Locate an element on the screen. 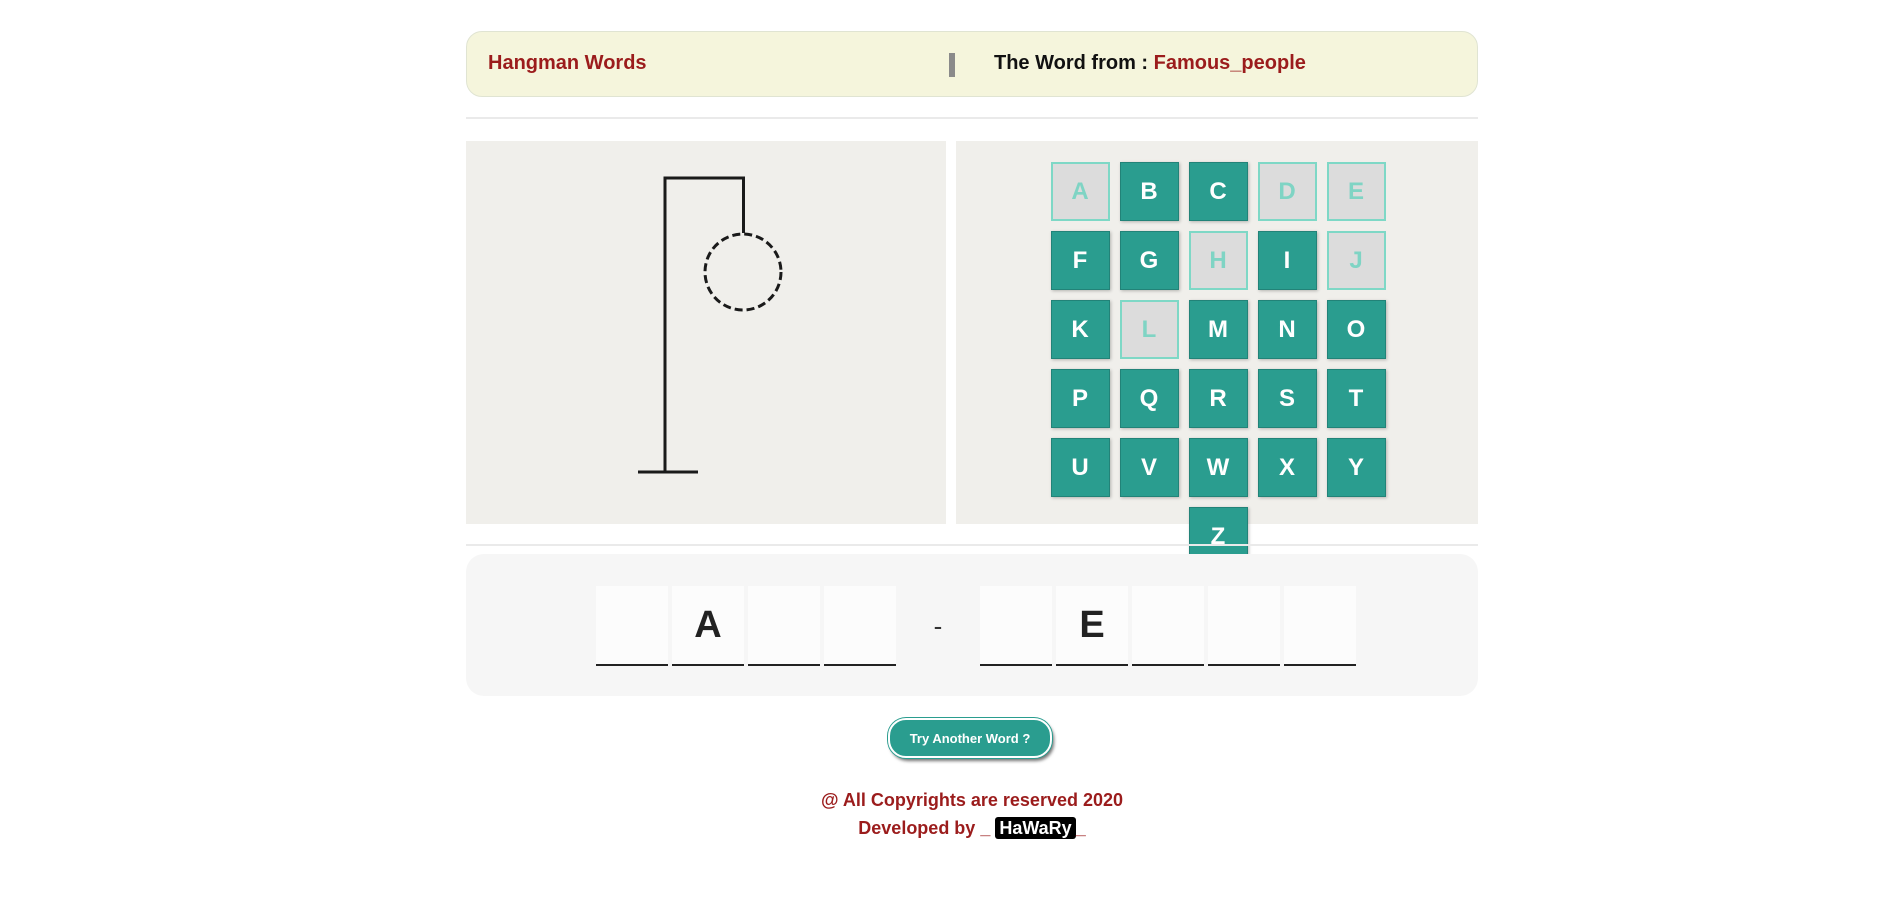  letter-key-m: M is located at coordinates (1218, 329).